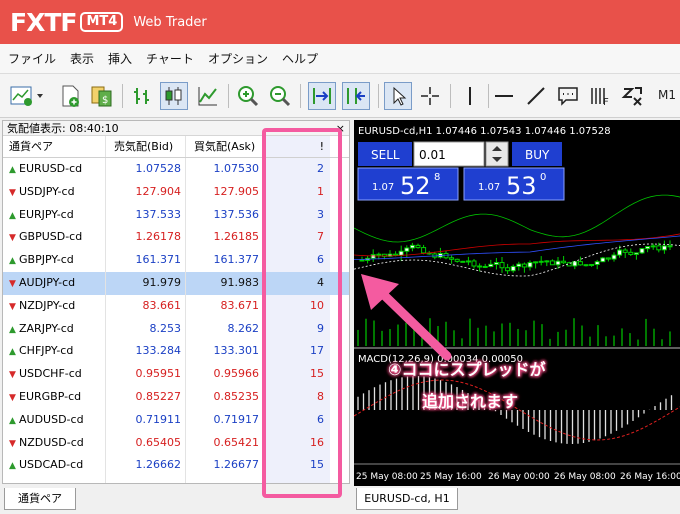 The image size is (680, 514). Describe the element at coordinates (43, 22) in the screenshot. I see `fxtf-logo: FXTF` at that location.